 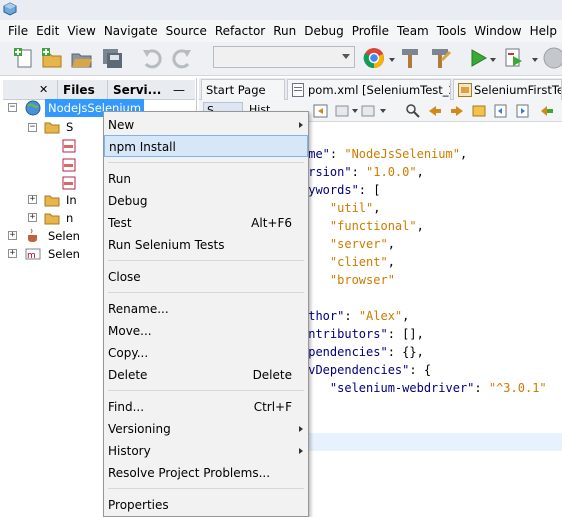 What do you see at coordinates (152, 58) in the screenshot?
I see `undo-icon` at bounding box center [152, 58].